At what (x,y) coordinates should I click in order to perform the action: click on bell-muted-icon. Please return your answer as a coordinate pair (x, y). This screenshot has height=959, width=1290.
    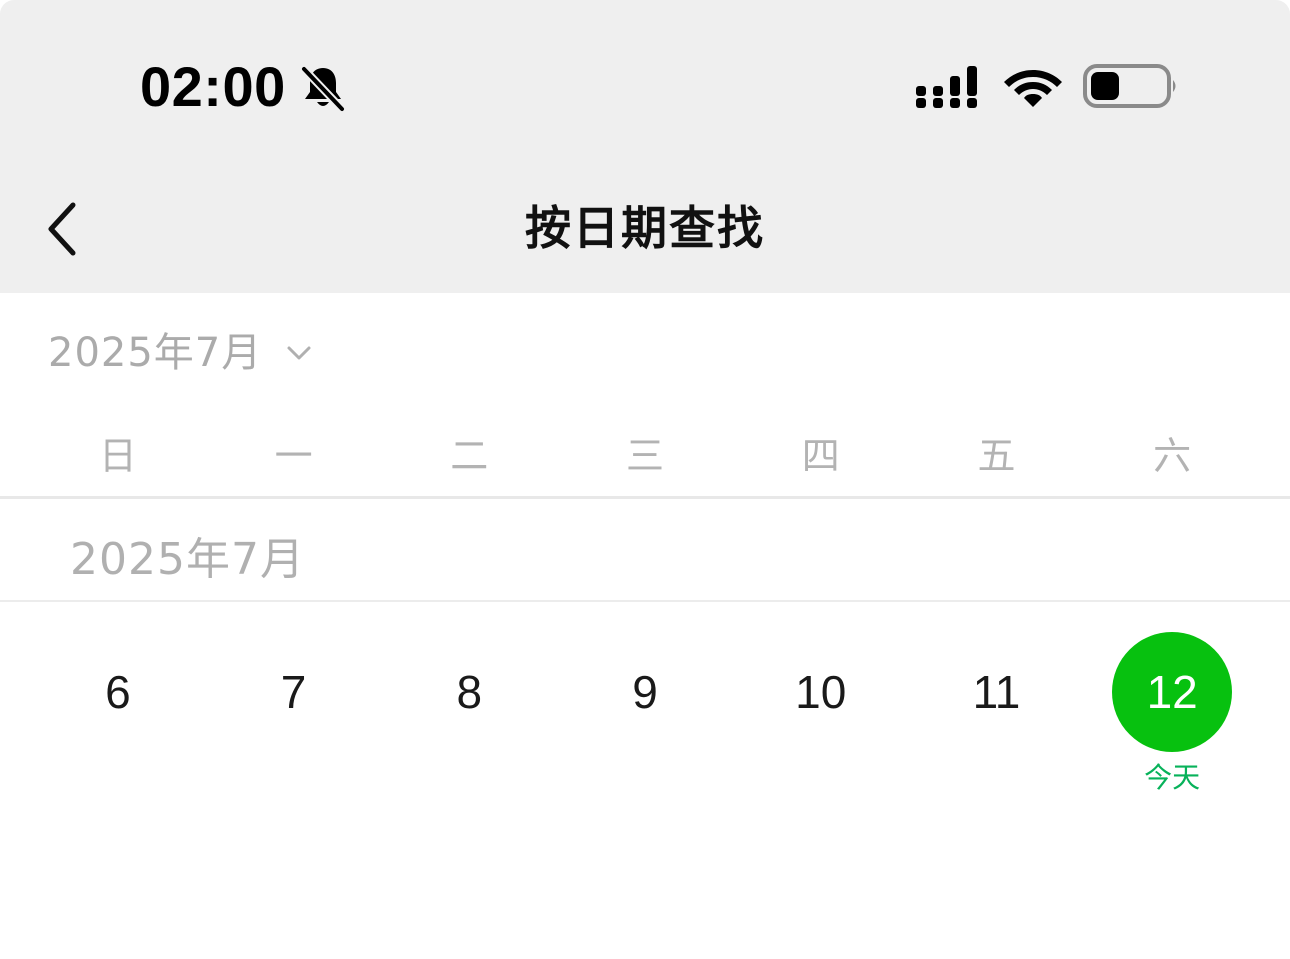
    Looking at the image, I should click on (323, 88).